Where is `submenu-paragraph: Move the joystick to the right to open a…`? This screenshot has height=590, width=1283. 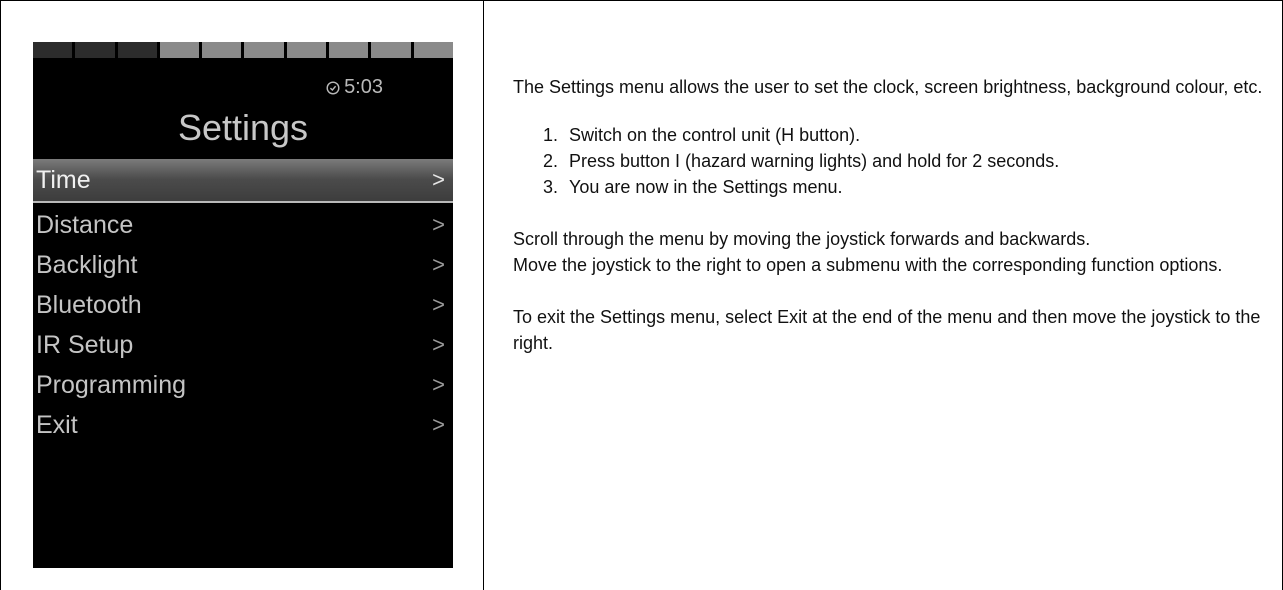
submenu-paragraph: Move the joystick to the right to open a… is located at coordinates (868, 265).